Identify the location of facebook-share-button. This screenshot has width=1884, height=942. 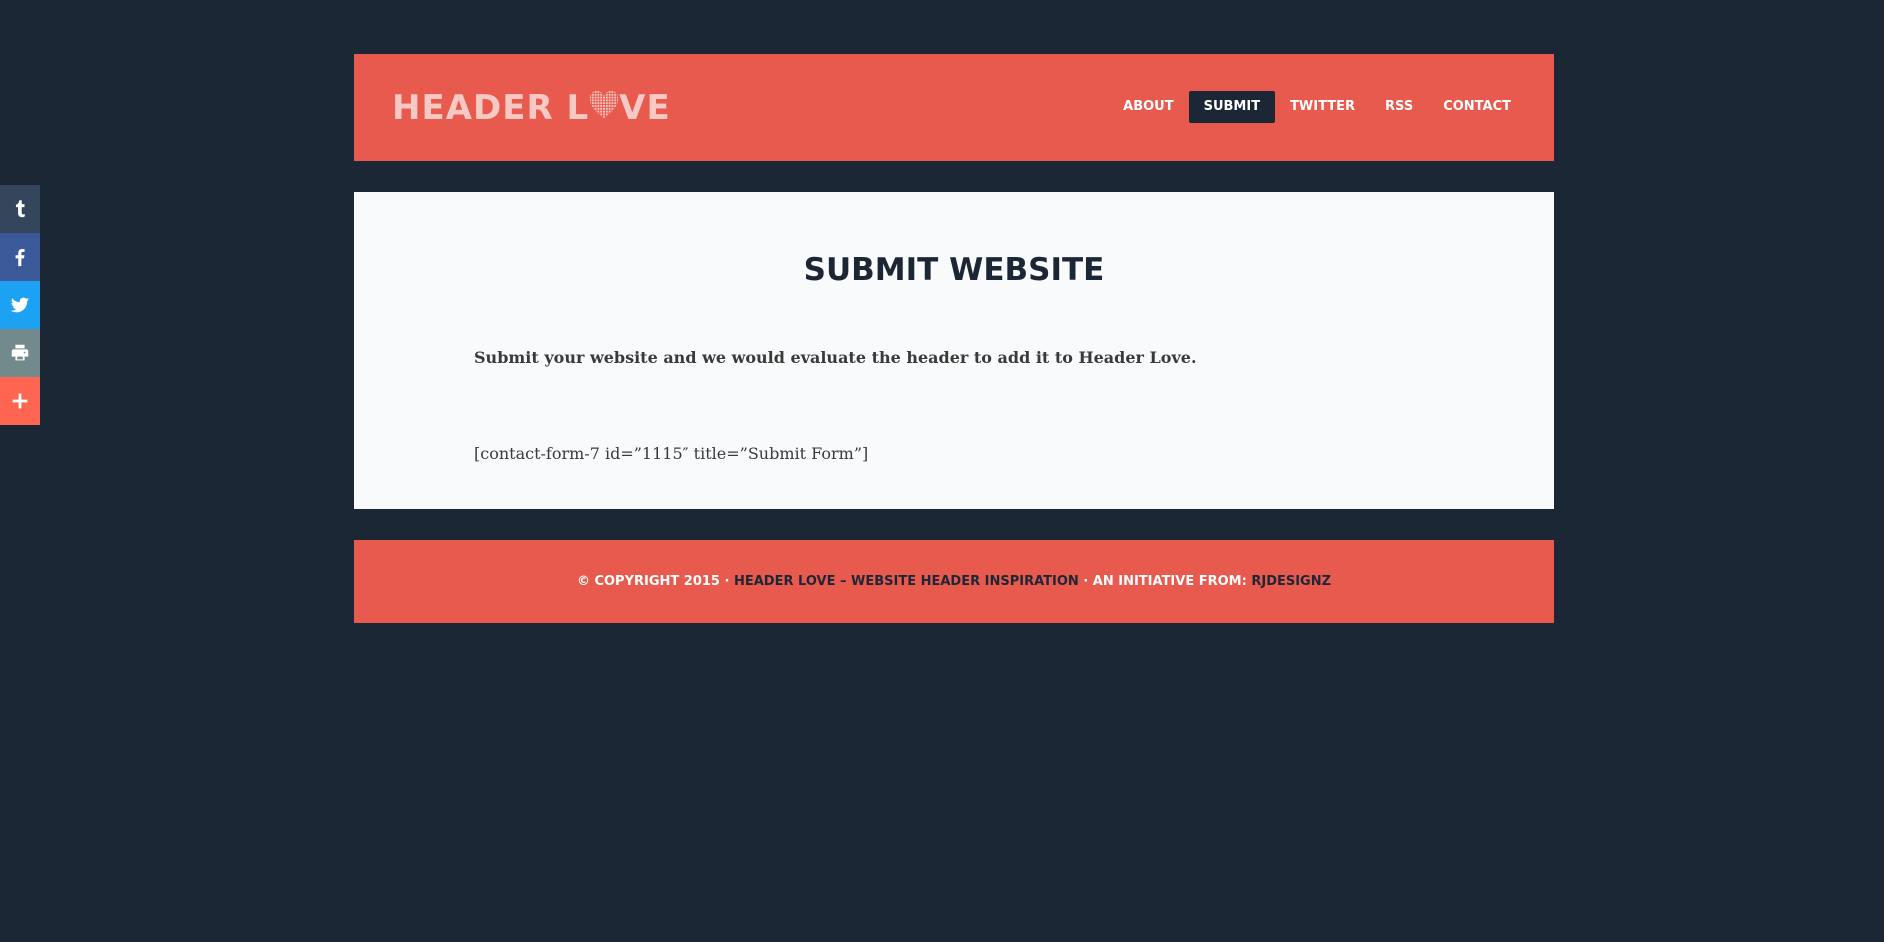
(20, 257).